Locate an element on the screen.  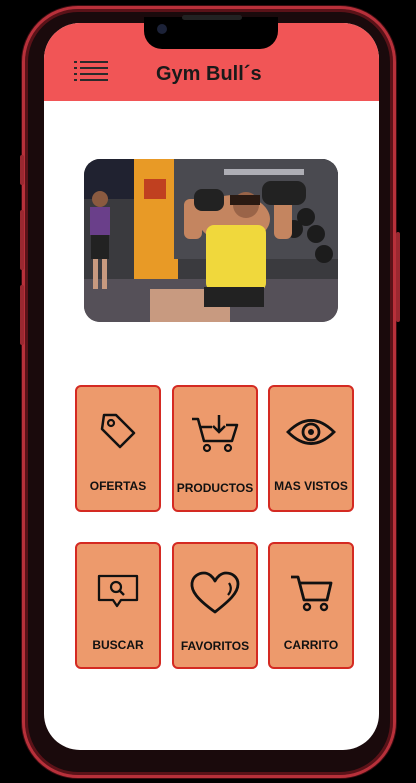
tile-favoritos: FAVORITOS is located at coordinates (215, 605).